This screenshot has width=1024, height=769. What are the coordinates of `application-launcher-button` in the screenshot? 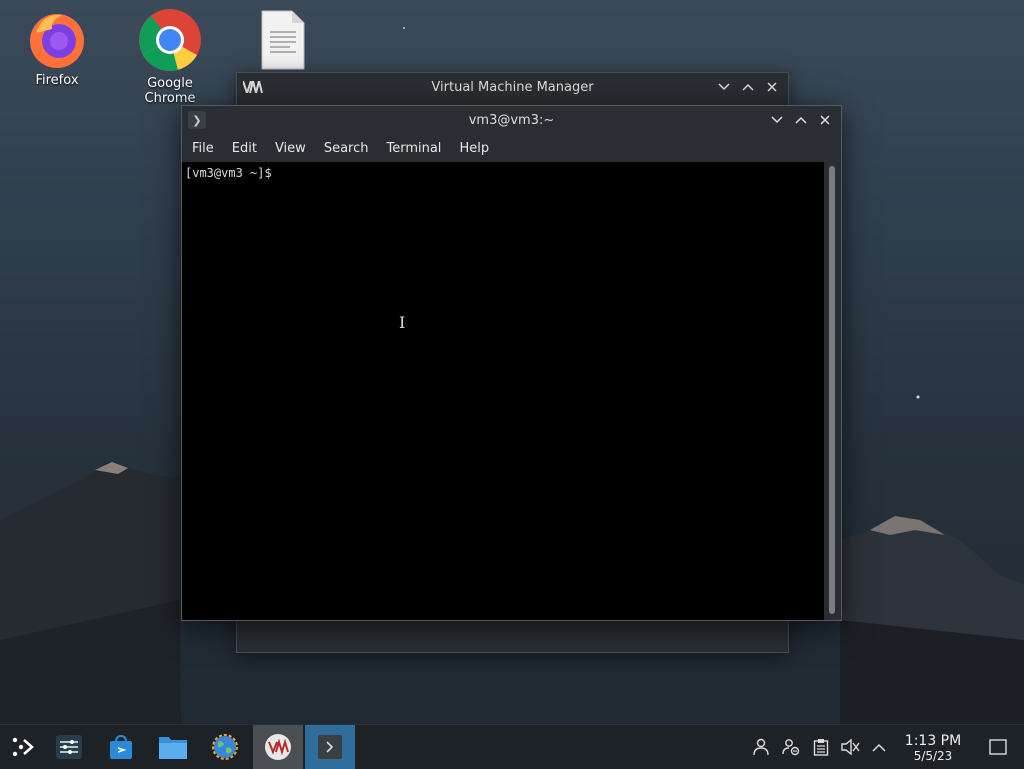 It's located at (22, 747).